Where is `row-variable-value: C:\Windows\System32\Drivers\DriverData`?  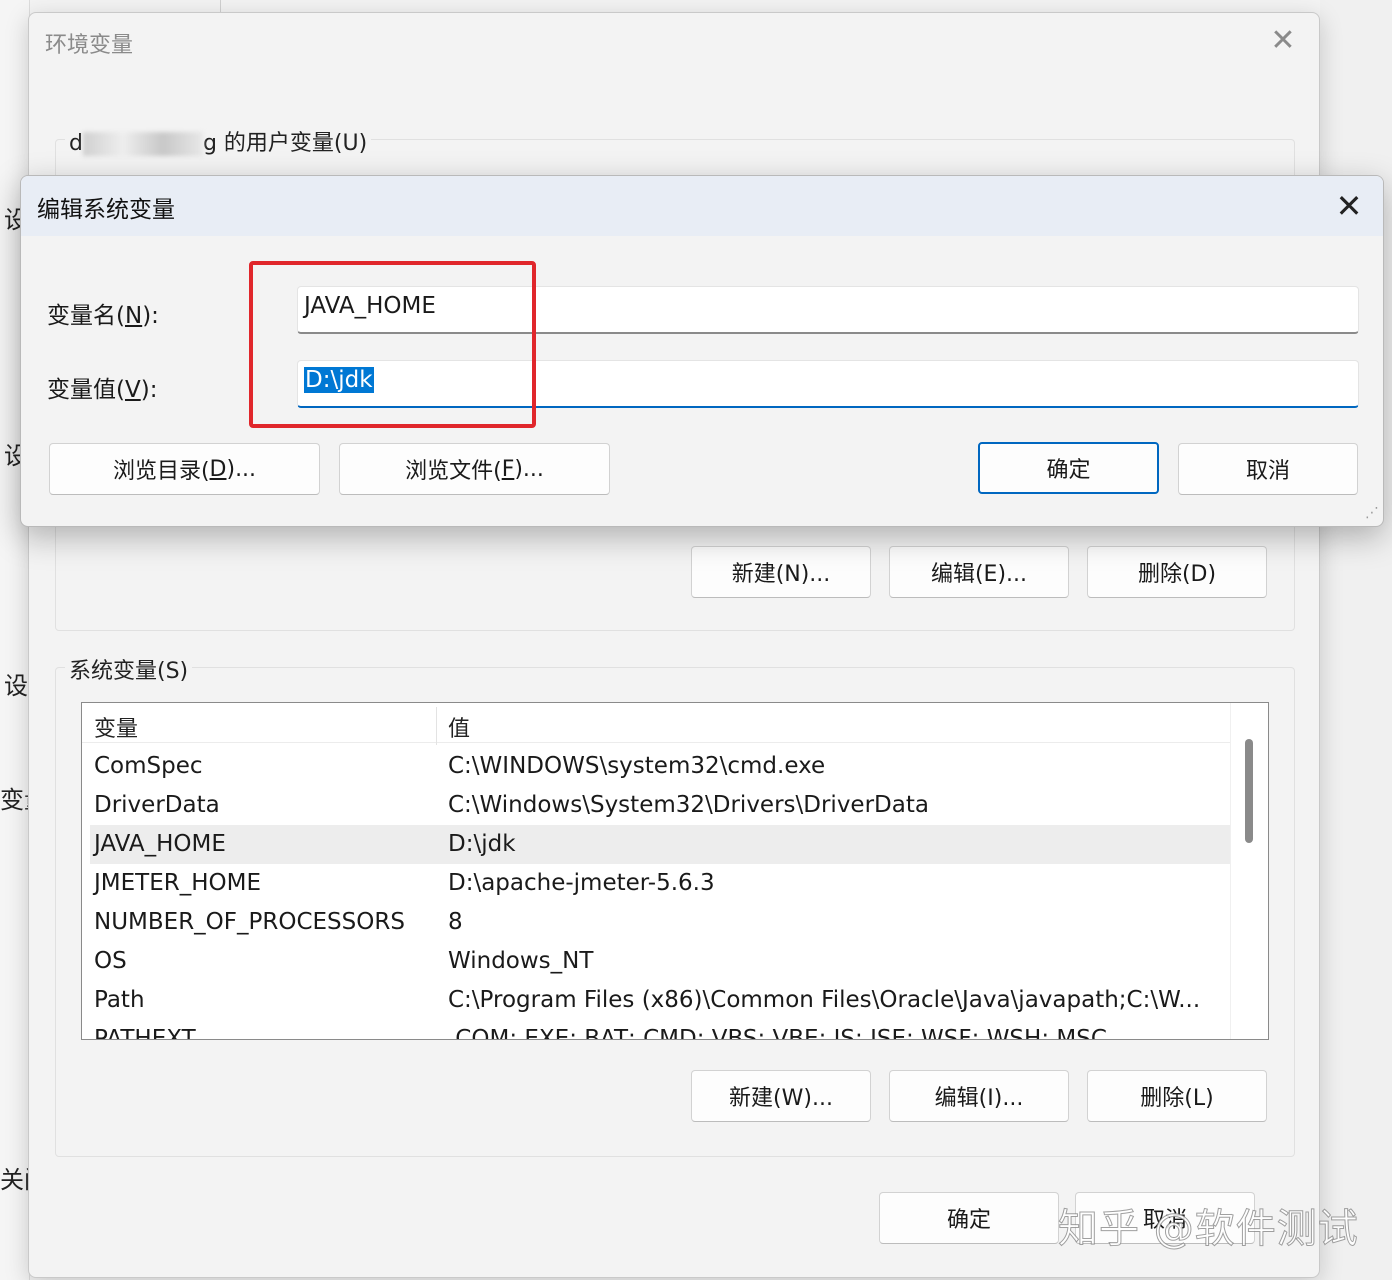
row-variable-value: C:\Windows\System32\Drivers\DriverData is located at coordinates (688, 805).